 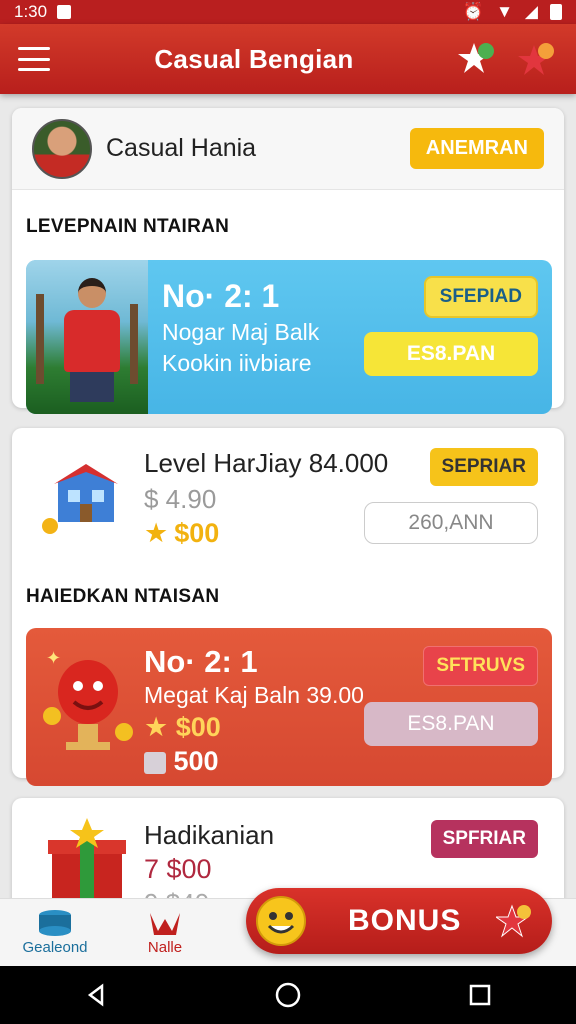 I want to click on key-icon, so click(x=155, y=762).